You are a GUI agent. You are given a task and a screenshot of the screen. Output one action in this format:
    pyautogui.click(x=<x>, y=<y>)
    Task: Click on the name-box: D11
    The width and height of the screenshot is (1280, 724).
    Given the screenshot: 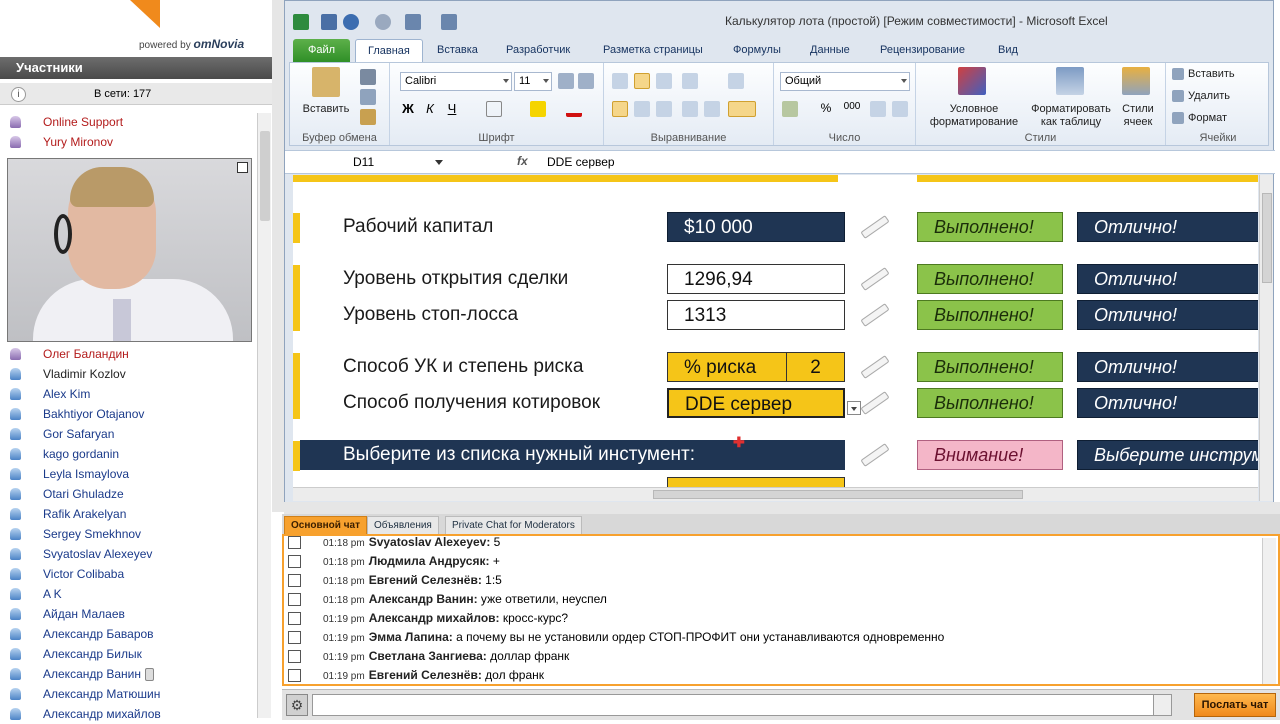 What is the action you would take?
    pyautogui.click(x=370, y=162)
    